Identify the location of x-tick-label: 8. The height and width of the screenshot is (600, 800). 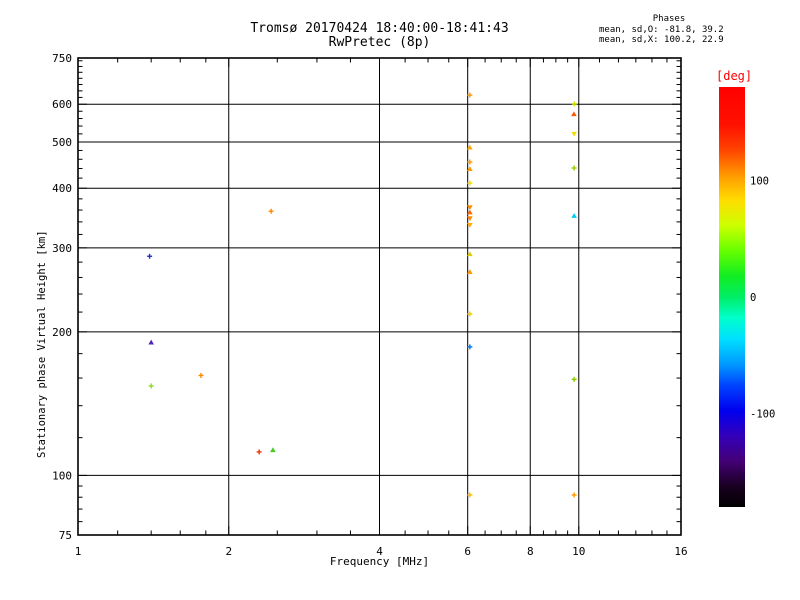
(530, 551).